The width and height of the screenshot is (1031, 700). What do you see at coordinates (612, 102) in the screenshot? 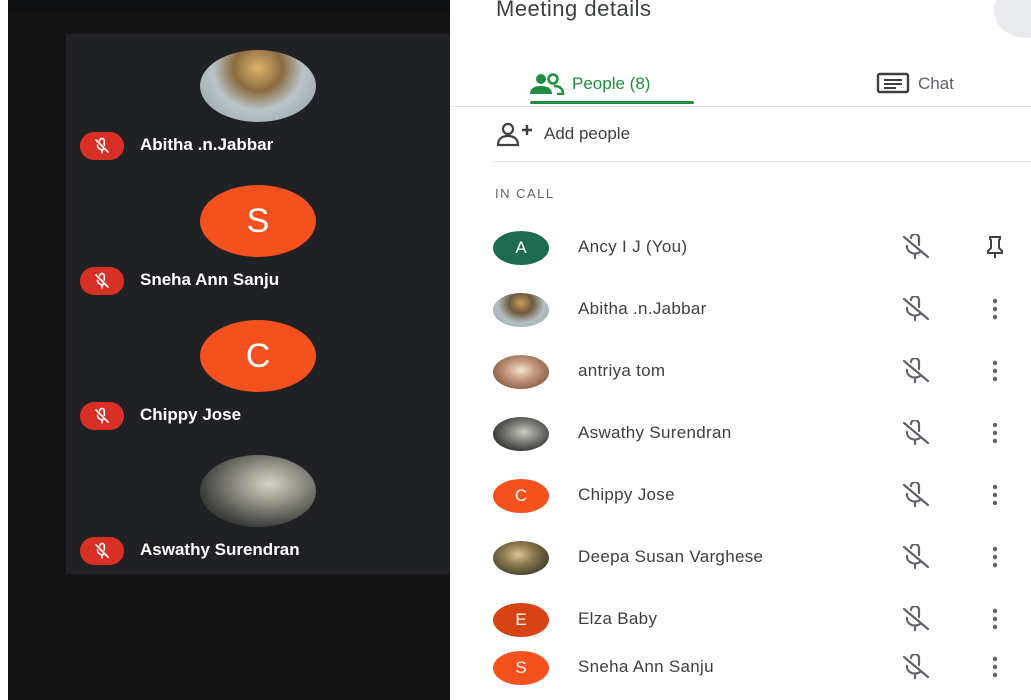
I see `active-tab-indicator` at bounding box center [612, 102].